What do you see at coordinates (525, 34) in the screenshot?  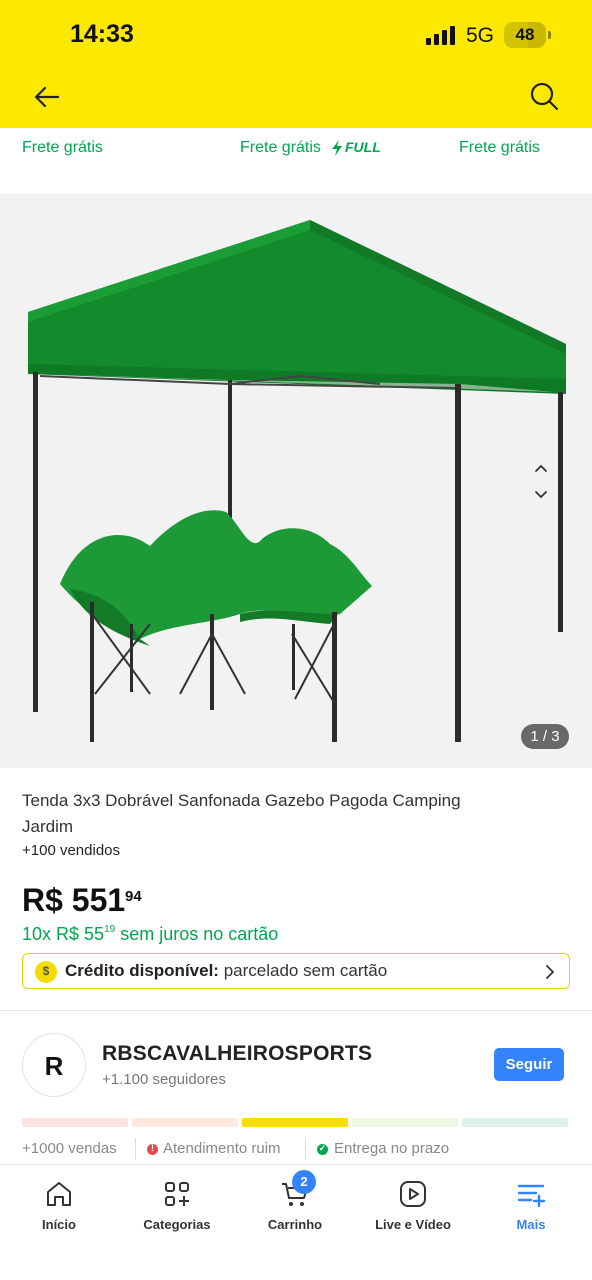 I see `battery-level: 48` at bounding box center [525, 34].